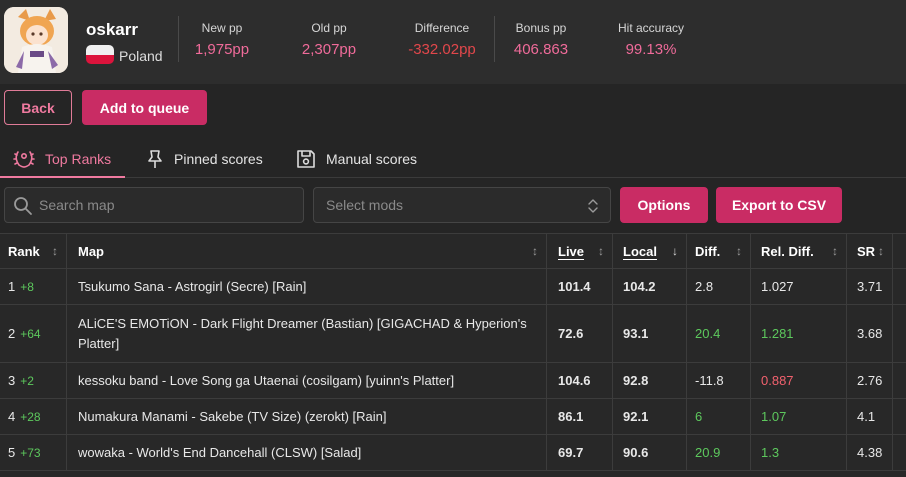 This screenshot has width=906, height=477. What do you see at coordinates (870, 380) in the screenshot?
I see `star-rating-cell: 2.76` at bounding box center [870, 380].